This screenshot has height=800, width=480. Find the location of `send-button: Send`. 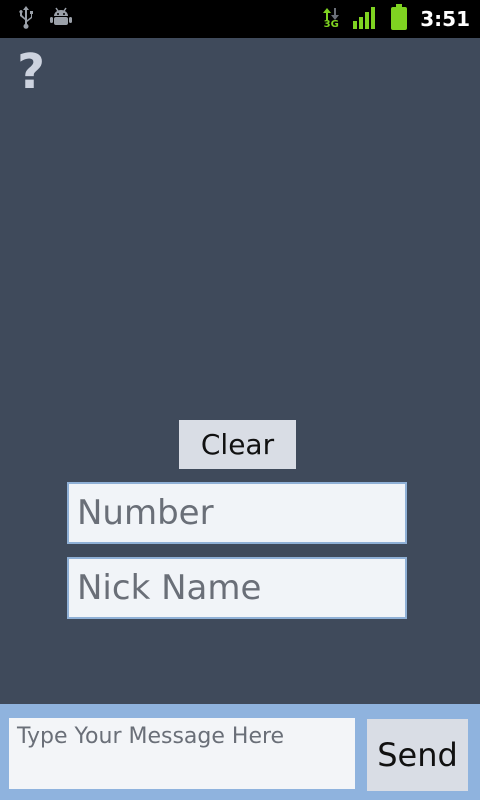

send-button: Send is located at coordinates (417, 755).